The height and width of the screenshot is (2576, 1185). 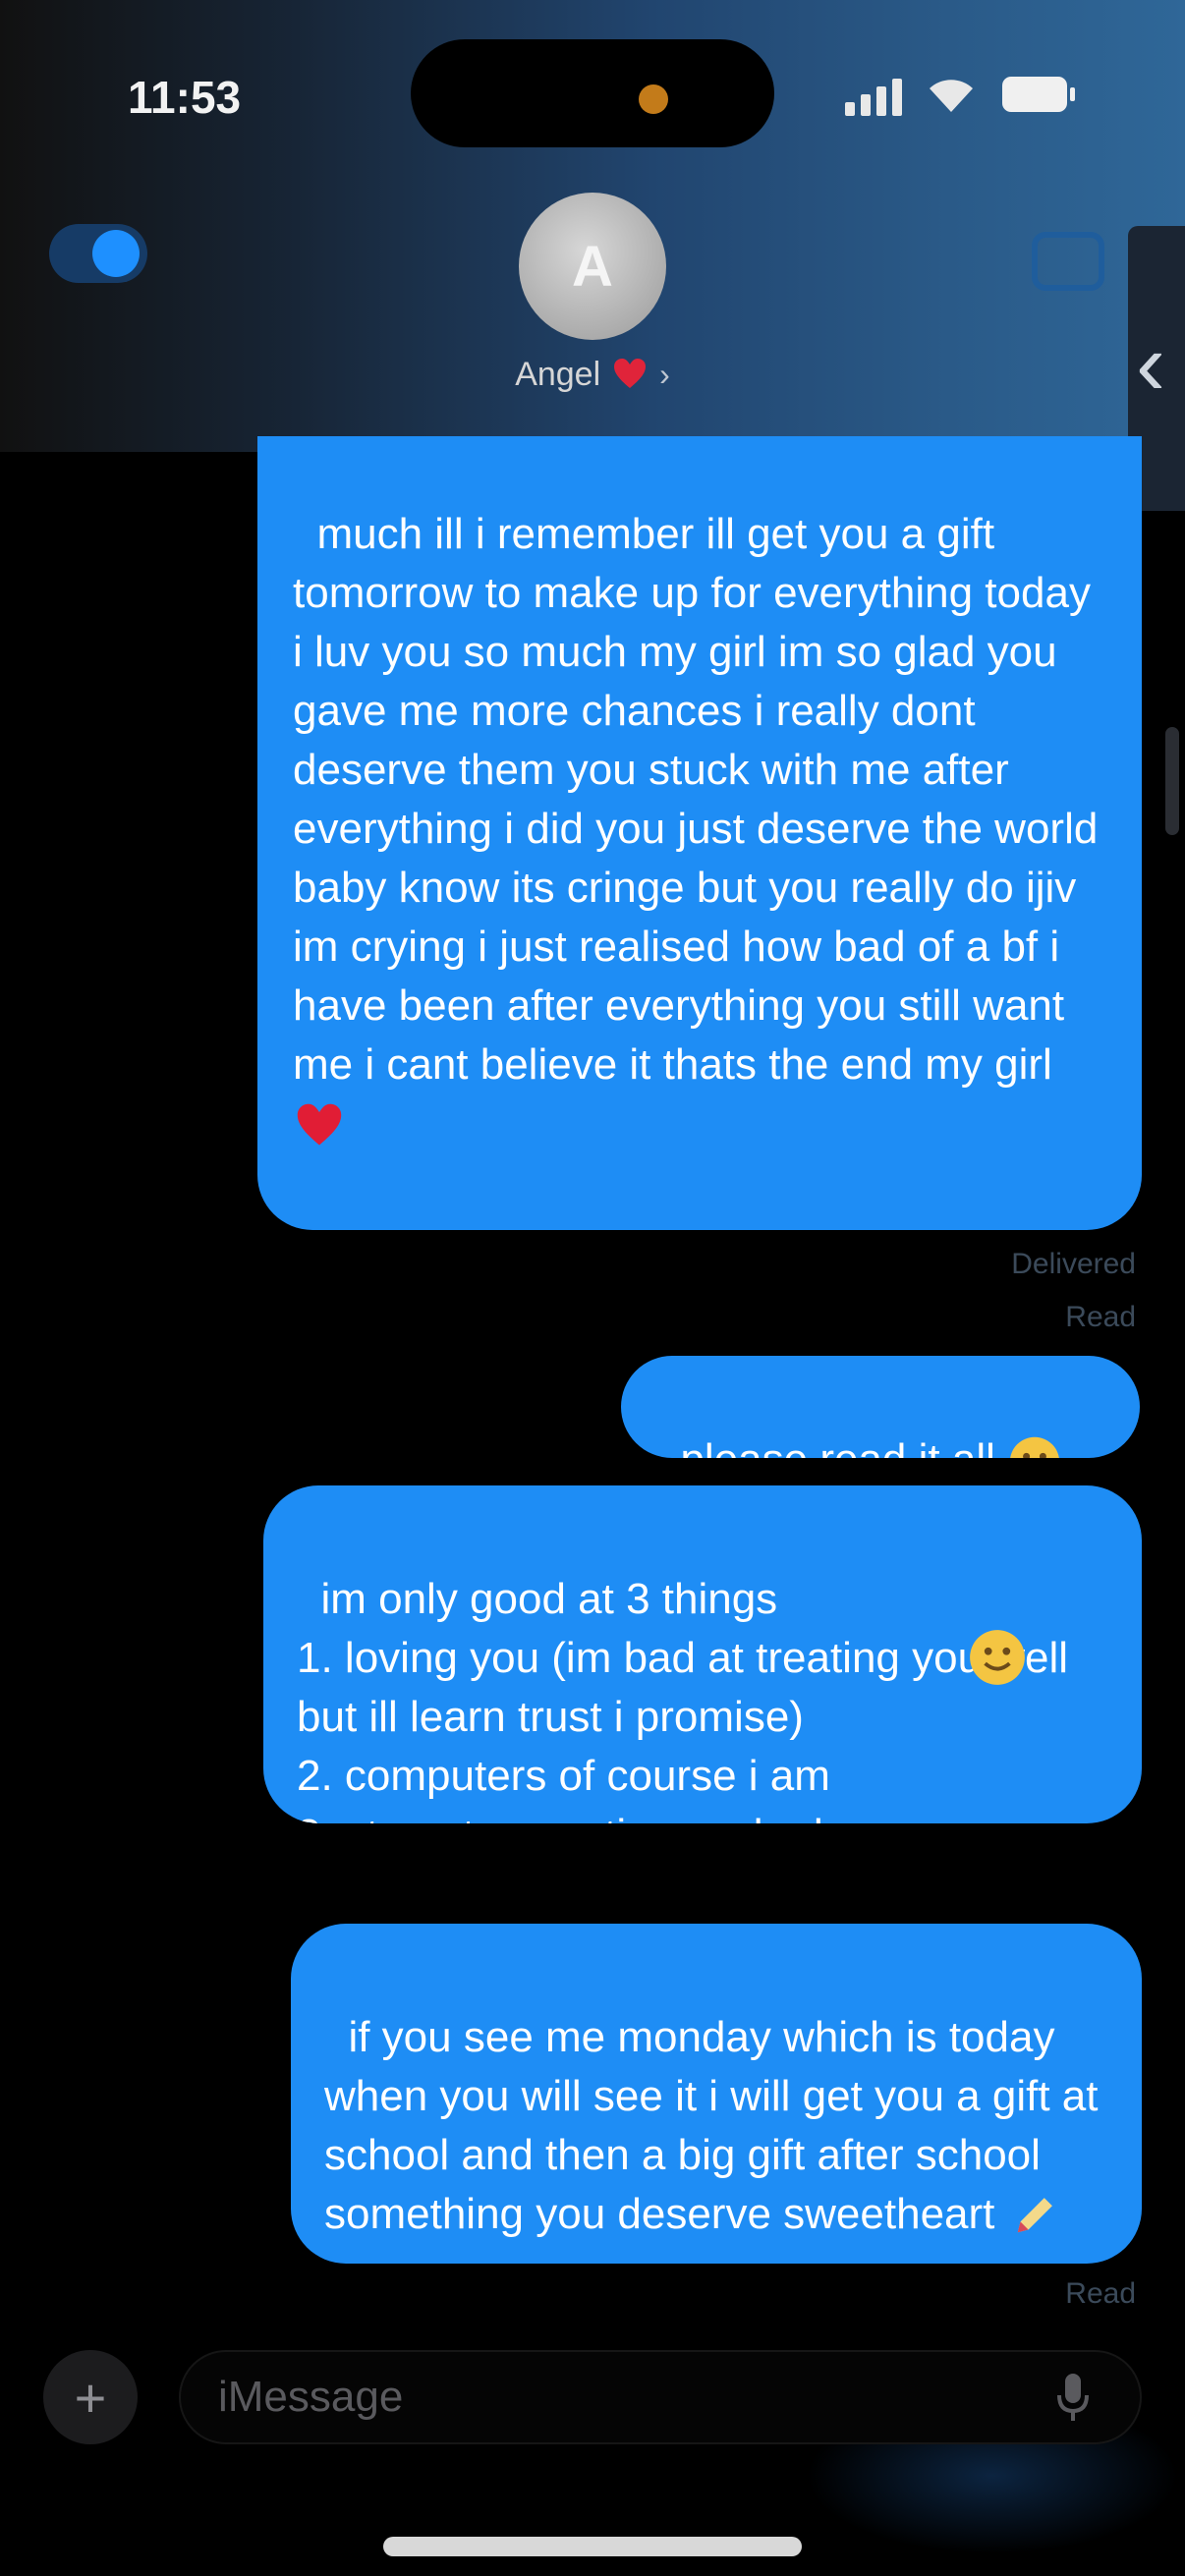 What do you see at coordinates (1034, 2215) in the screenshot?
I see `pencil-emoji-icon` at bounding box center [1034, 2215].